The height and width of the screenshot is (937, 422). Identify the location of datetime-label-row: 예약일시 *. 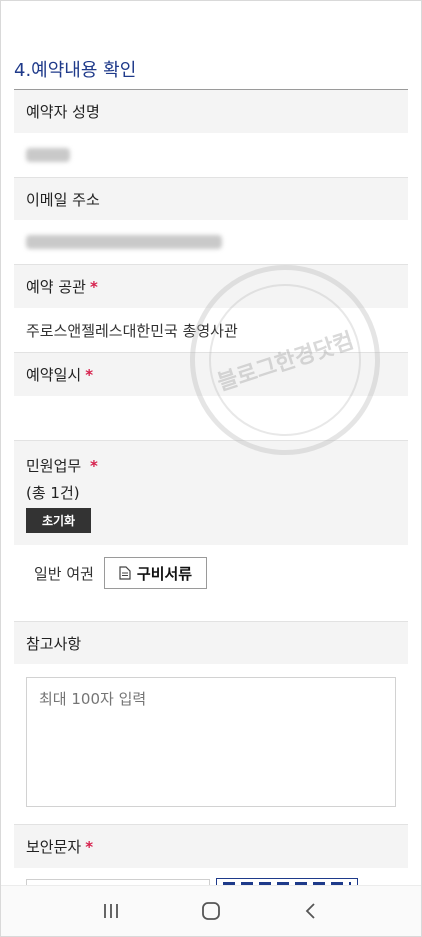
(211, 374).